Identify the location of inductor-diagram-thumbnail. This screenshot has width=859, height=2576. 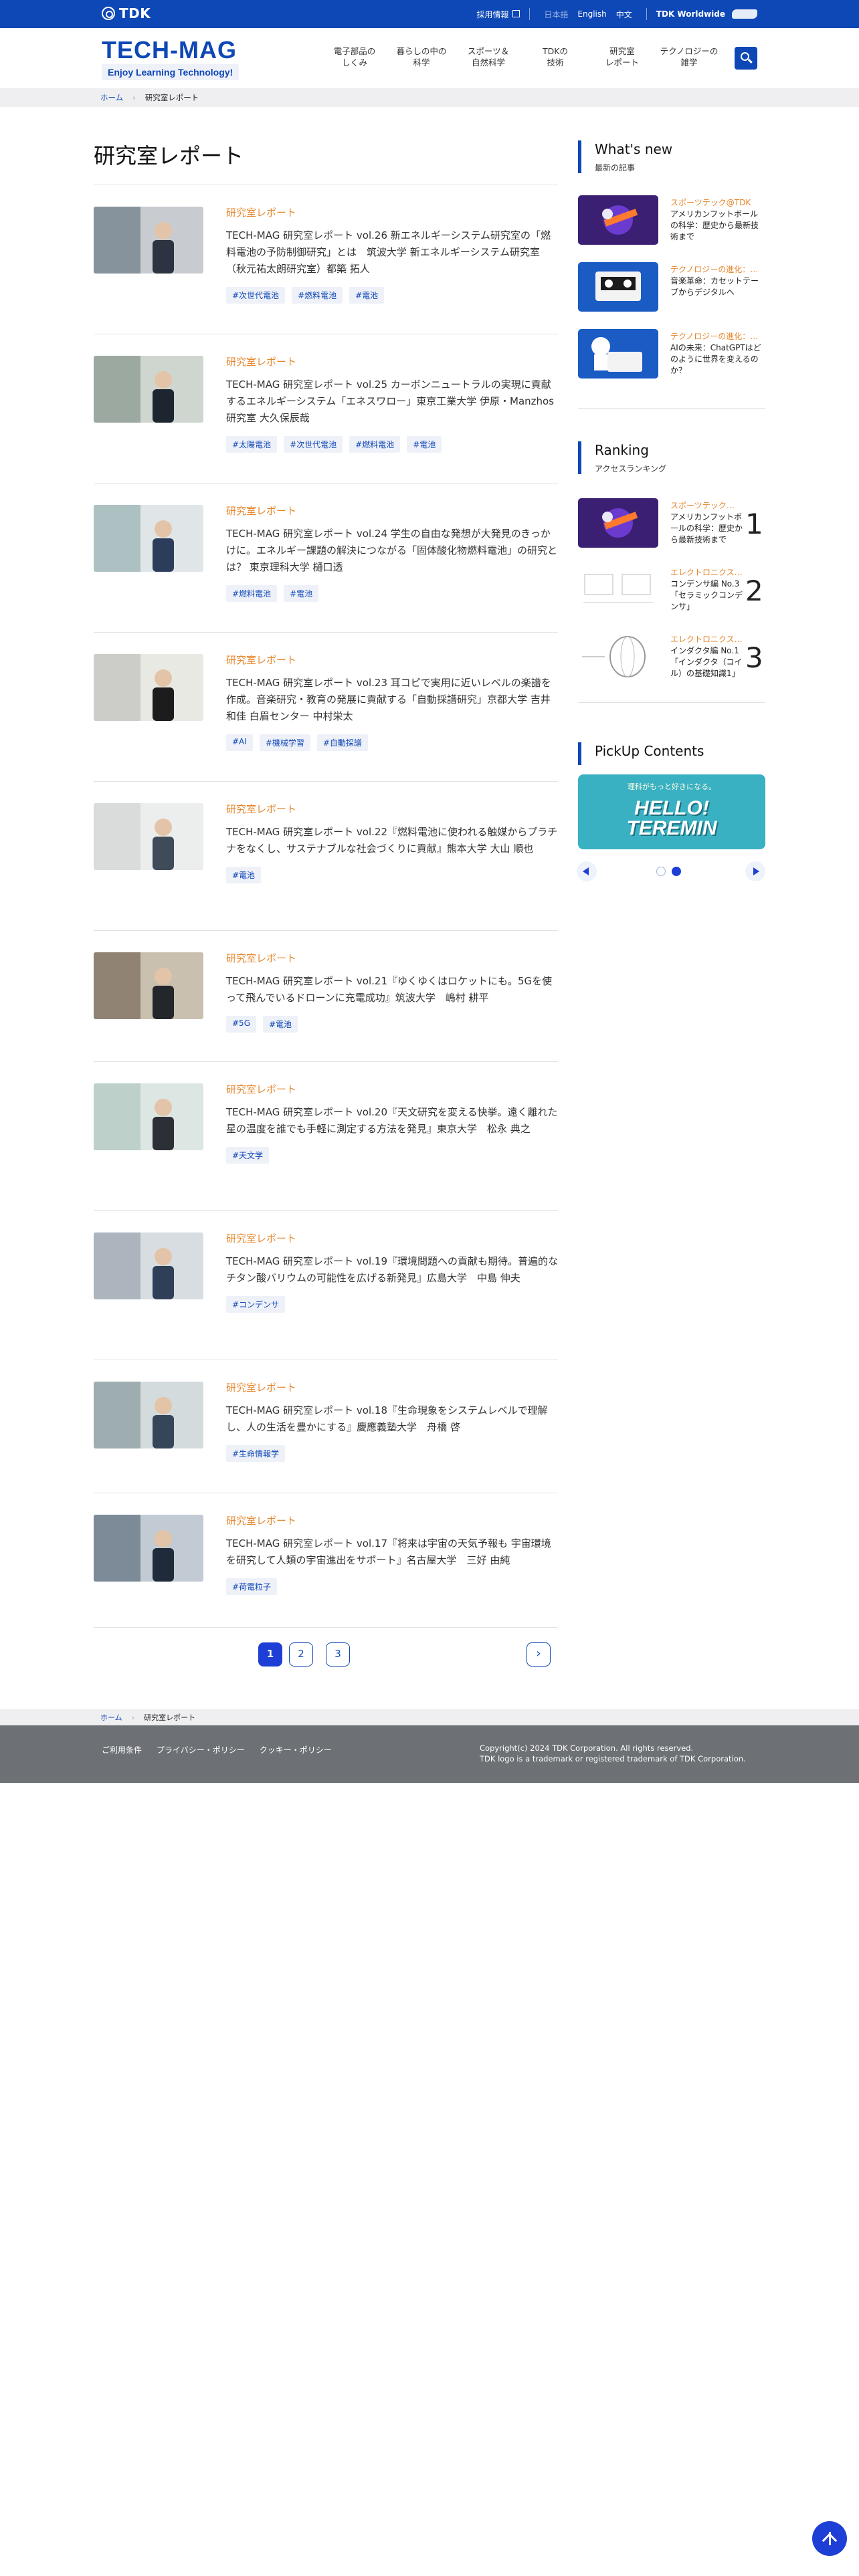
(618, 656).